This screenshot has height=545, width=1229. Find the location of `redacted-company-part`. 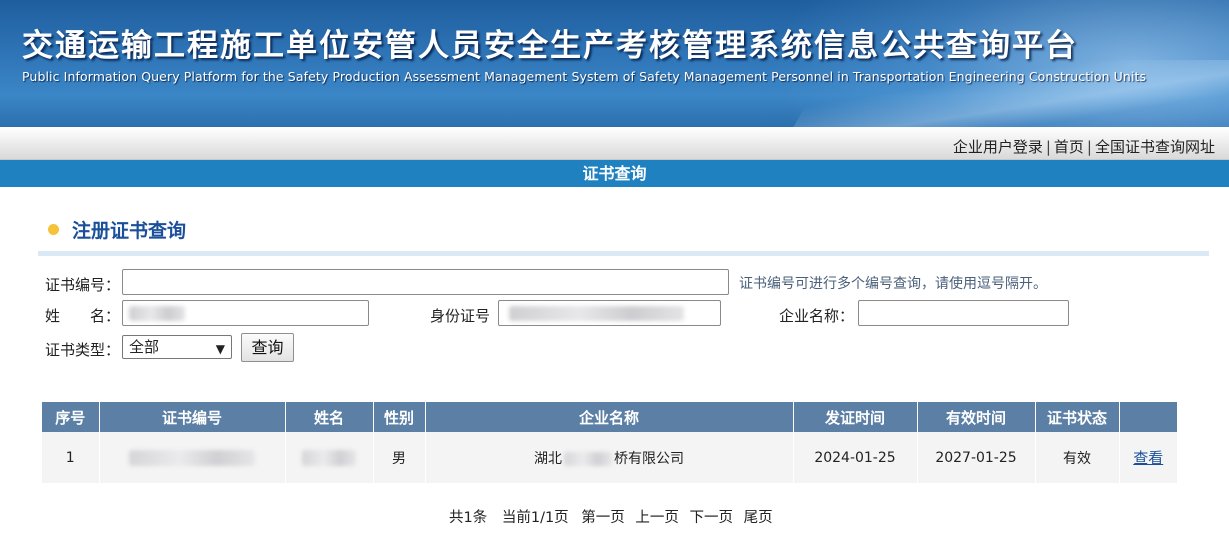

redacted-company-part is located at coordinates (588, 458).